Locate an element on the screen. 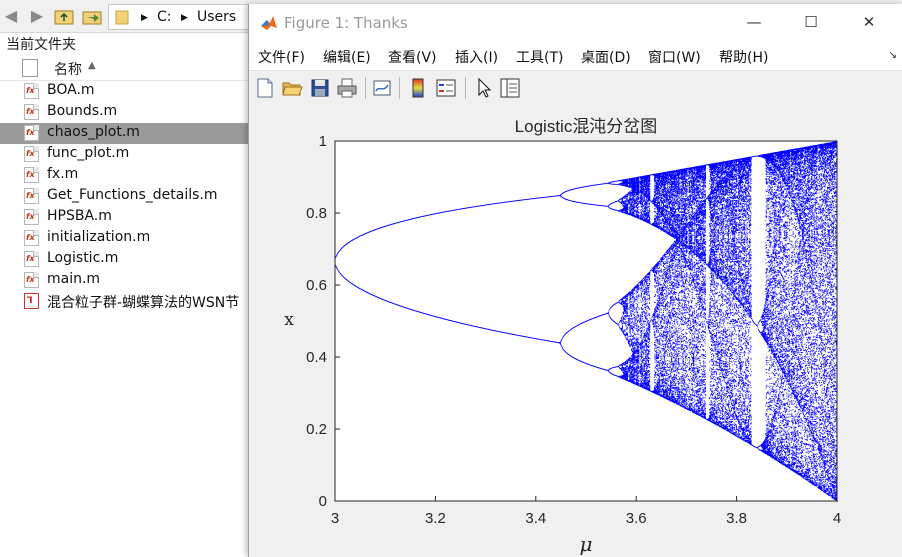  file-type-column-icon is located at coordinates (30, 68).